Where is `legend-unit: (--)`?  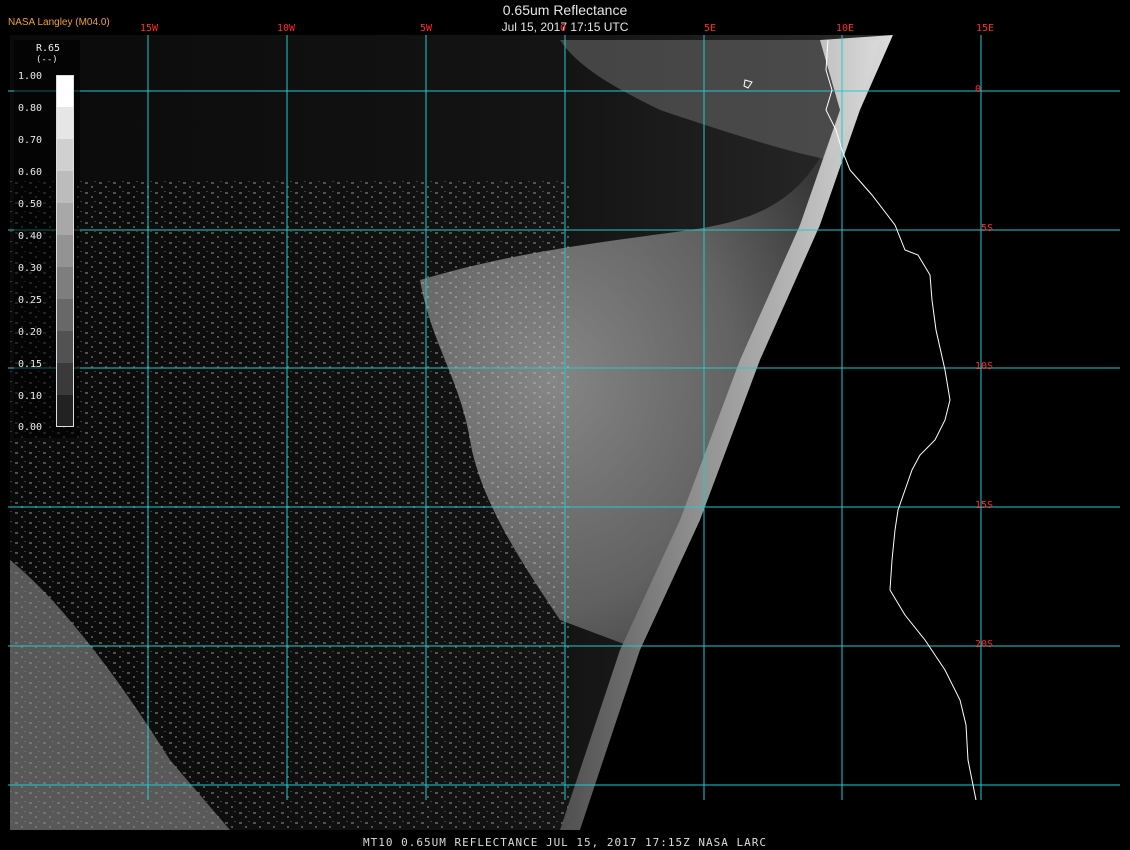 legend-unit: (--) is located at coordinates (47, 60).